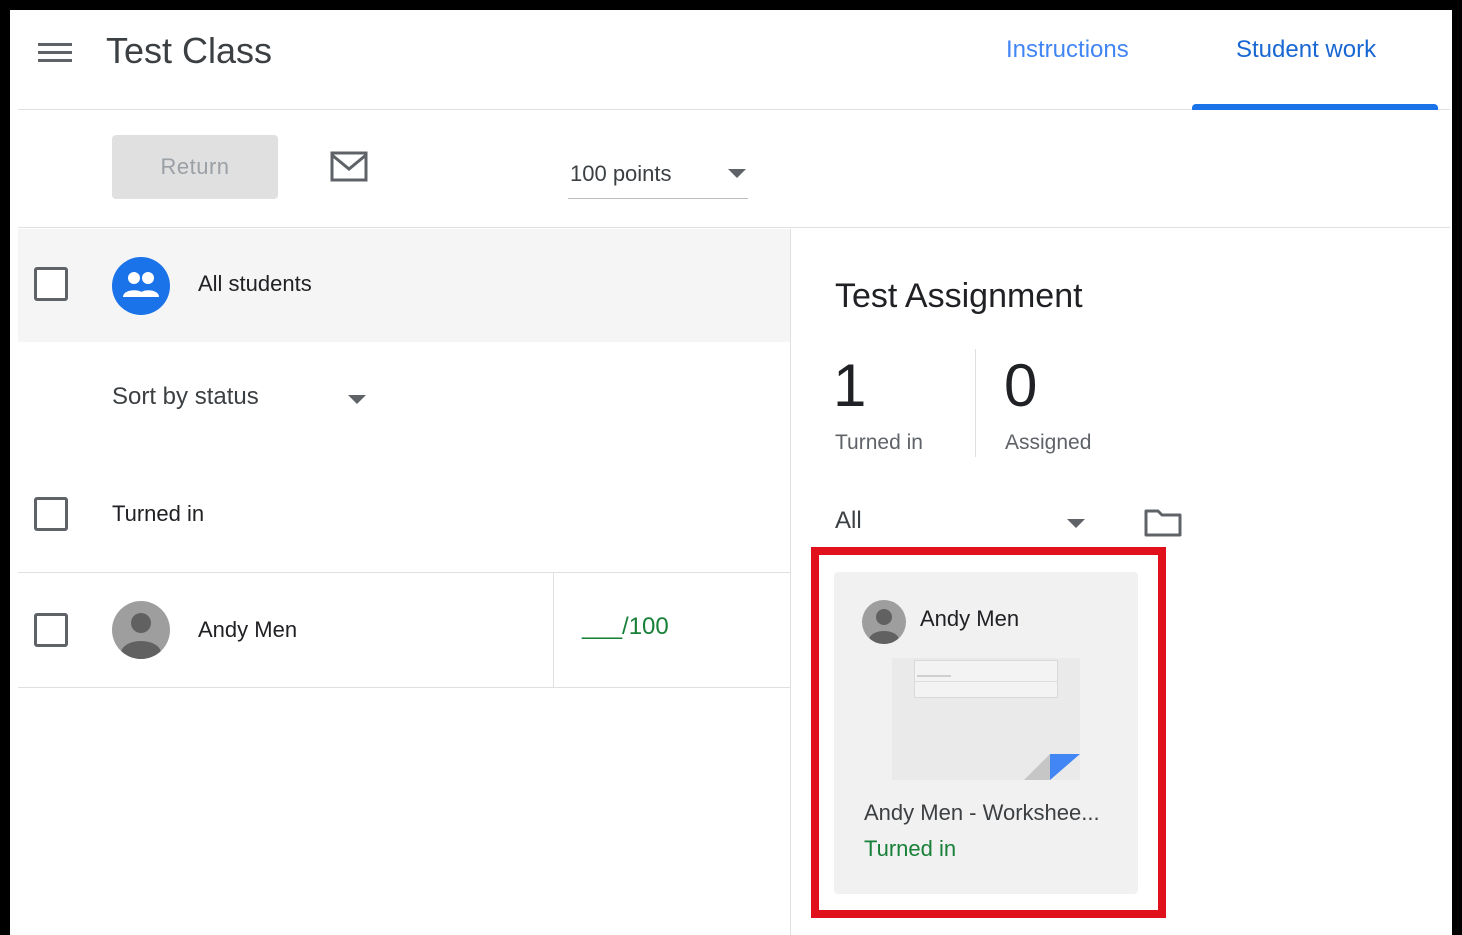 This screenshot has width=1462, height=935. Describe the element at coordinates (848, 520) in the screenshot. I see `filter-value: All` at that location.